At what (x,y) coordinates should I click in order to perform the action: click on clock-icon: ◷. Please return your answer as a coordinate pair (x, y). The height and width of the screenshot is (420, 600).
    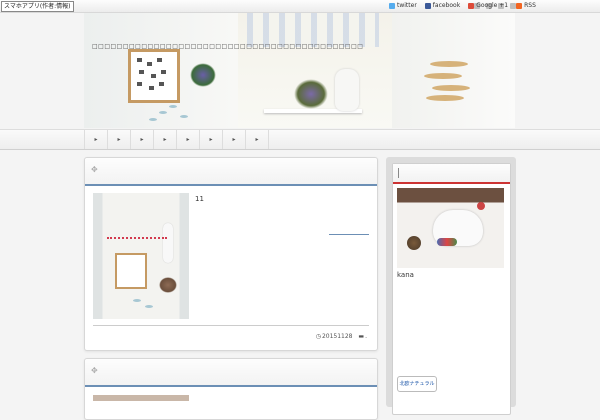
    Looking at the image, I should click on (318, 336).